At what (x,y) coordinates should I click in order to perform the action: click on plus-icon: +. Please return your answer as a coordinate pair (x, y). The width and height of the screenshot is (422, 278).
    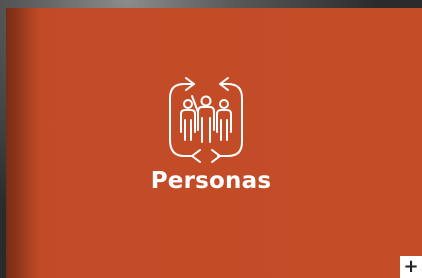
    Looking at the image, I should click on (411, 266).